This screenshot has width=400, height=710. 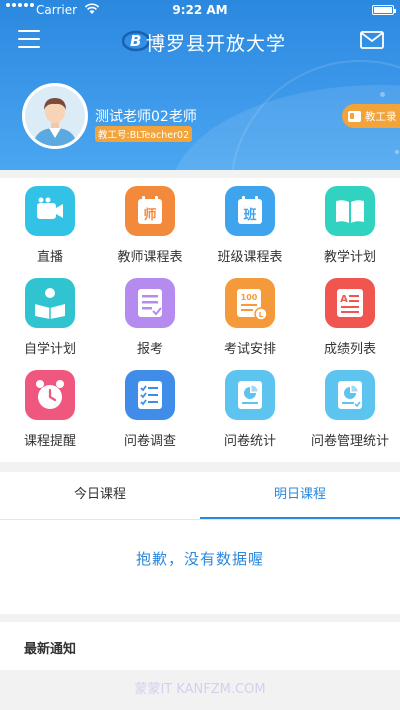 I want to click on status-bar: Carrier 9:22 AM, so click(x=200, y=10).